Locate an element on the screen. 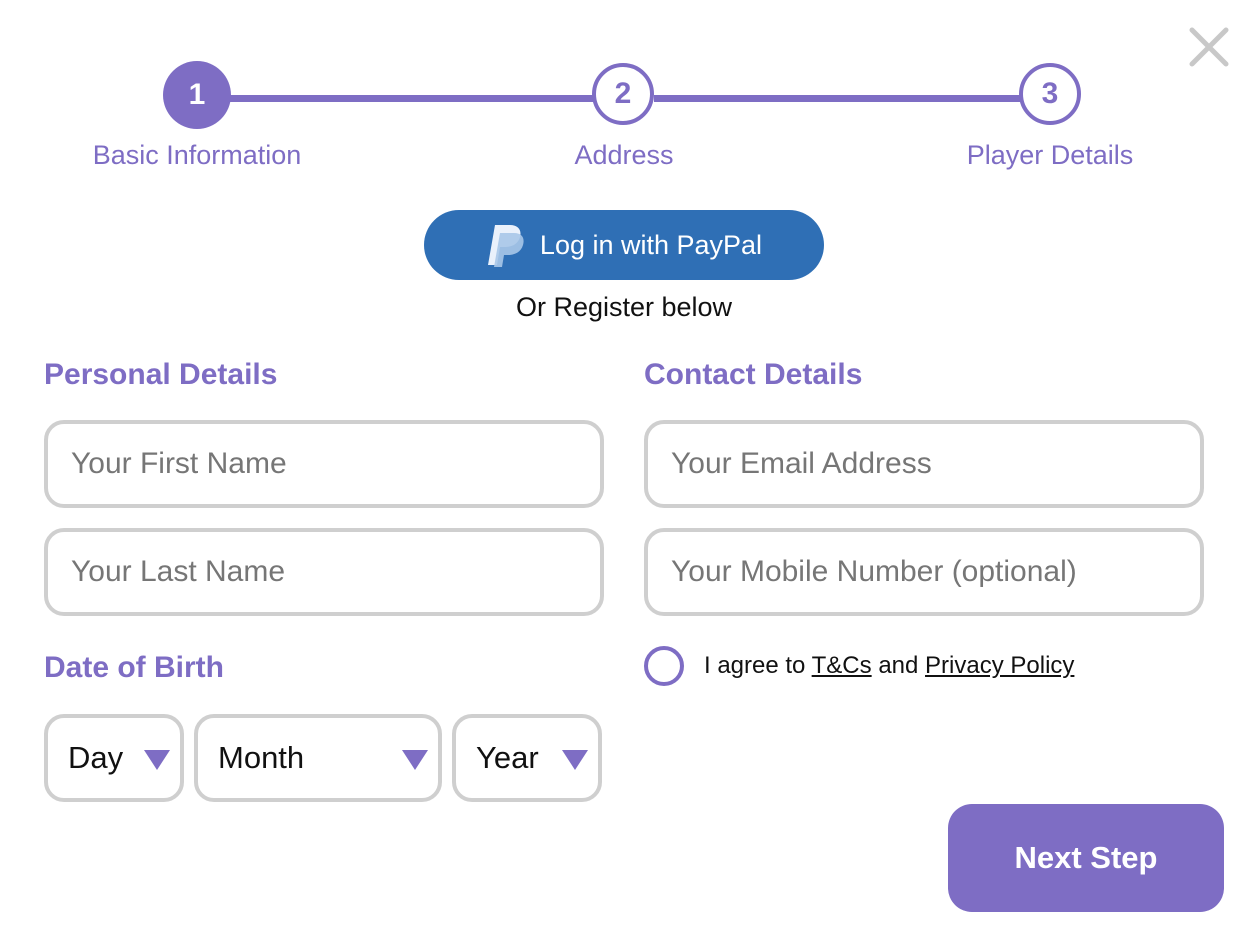 The height and width of the screenshot is (942, 1258). step-2-label: Address is located at coordinates (624, 155).